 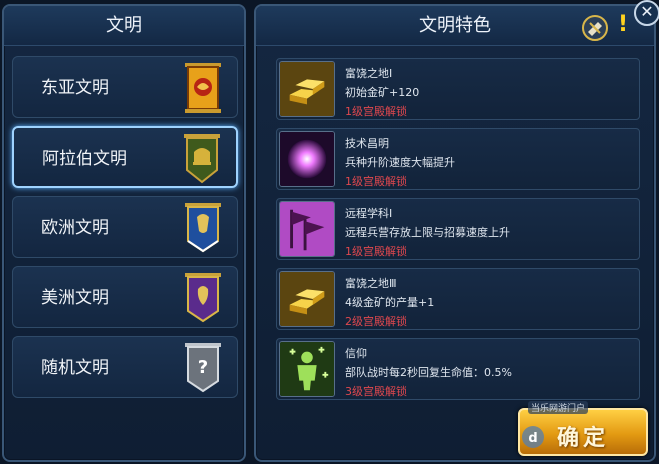 What do you see at coordinates (646, 13) in the screenshot?
I see `close-button: ✕` at bounding box center [646, 13].